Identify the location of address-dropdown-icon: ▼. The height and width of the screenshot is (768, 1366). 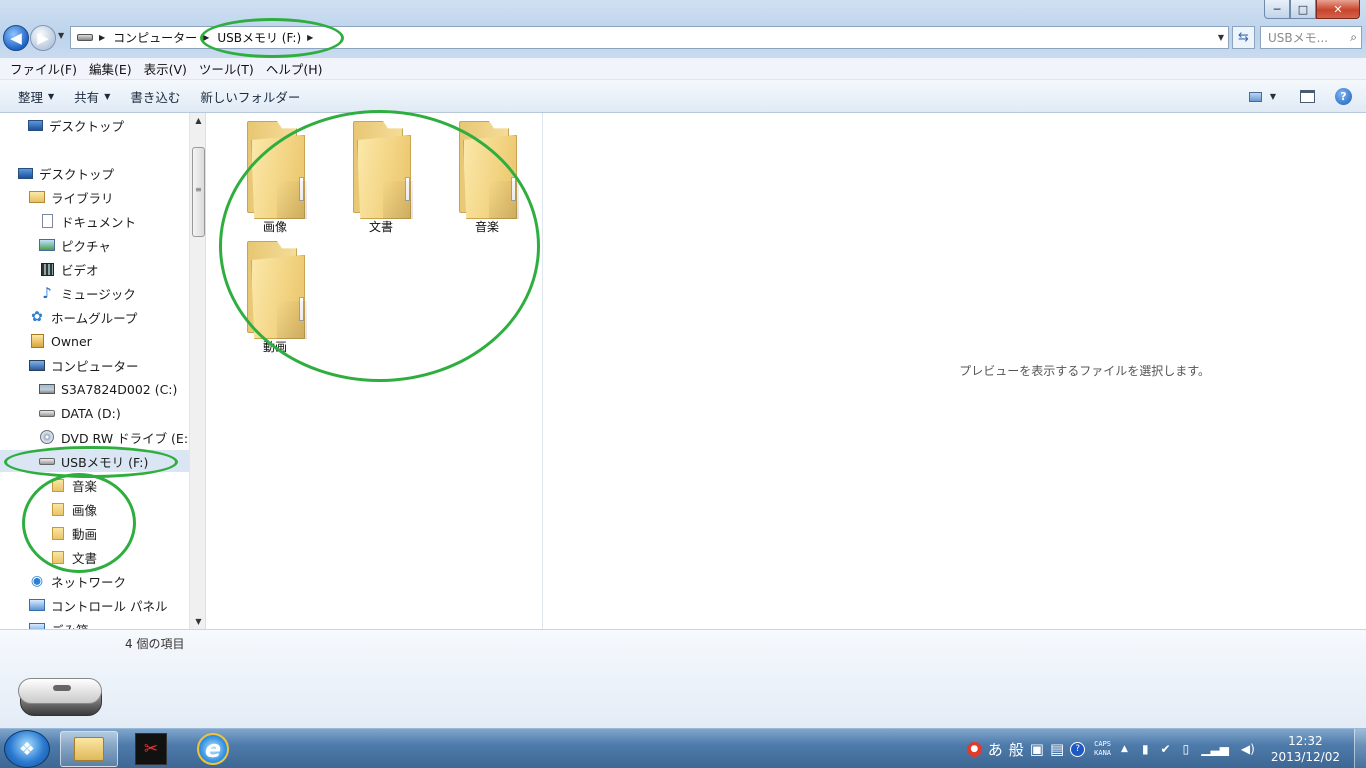
(1221, 37).